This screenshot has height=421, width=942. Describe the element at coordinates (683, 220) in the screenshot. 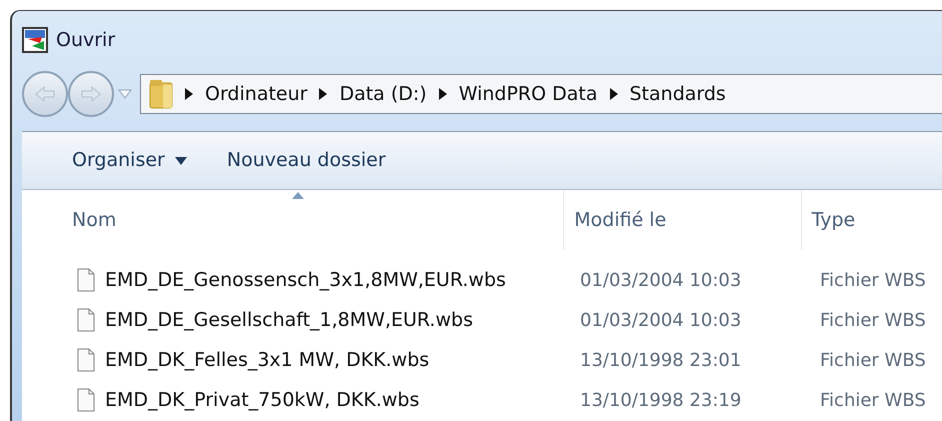

I see `column-header: Modifié le` at that location.